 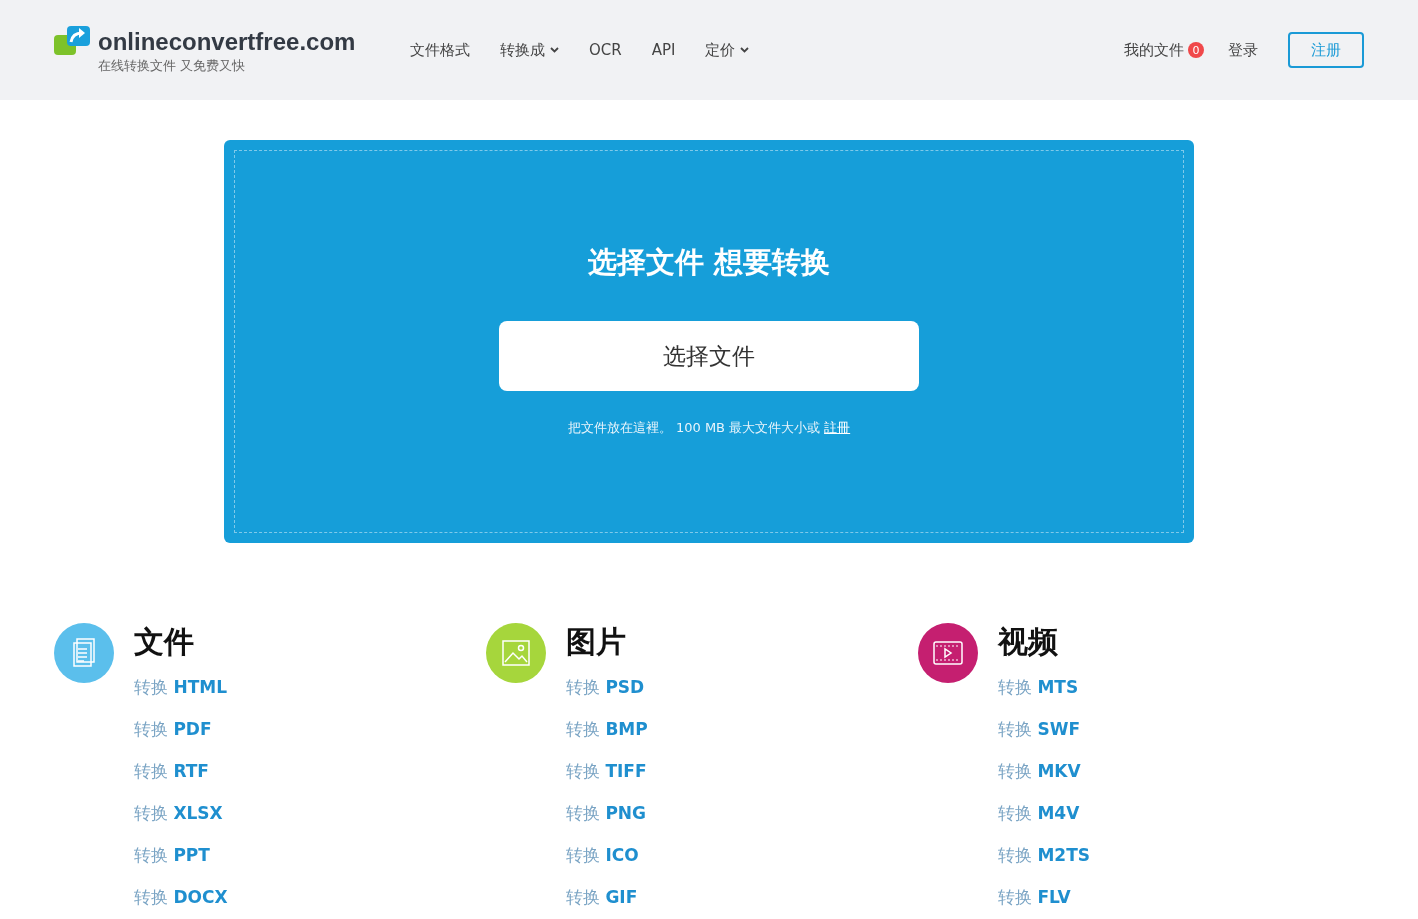 I want to click on category-title: 文件, so click(x=164, y=642).